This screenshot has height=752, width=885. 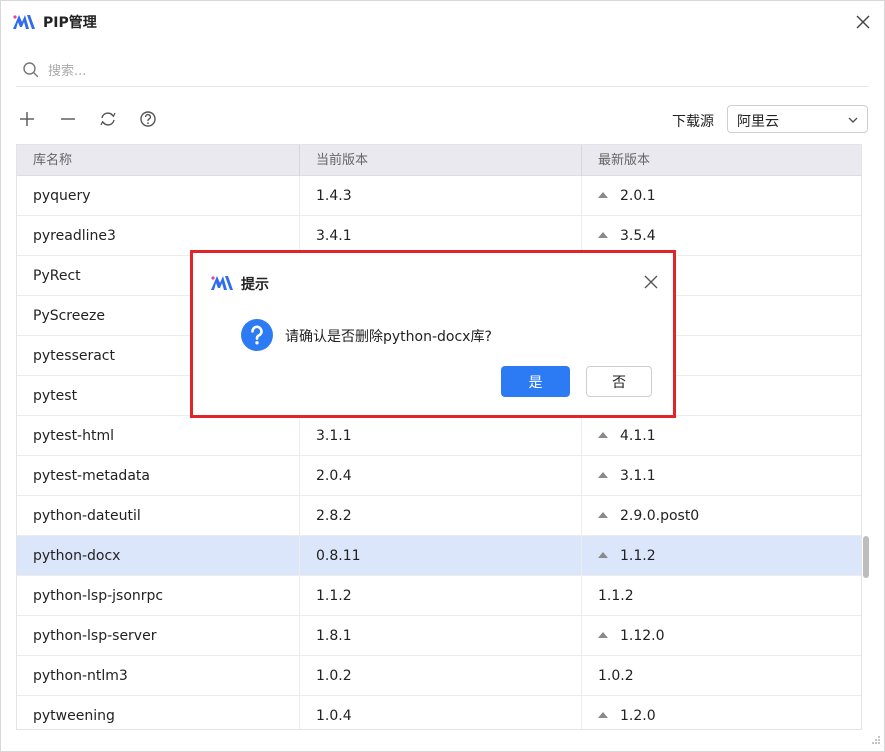 What do you see at coordinates (31, 70) in the screenshot?
I see `search-icon` at bounding box center [31, 70].